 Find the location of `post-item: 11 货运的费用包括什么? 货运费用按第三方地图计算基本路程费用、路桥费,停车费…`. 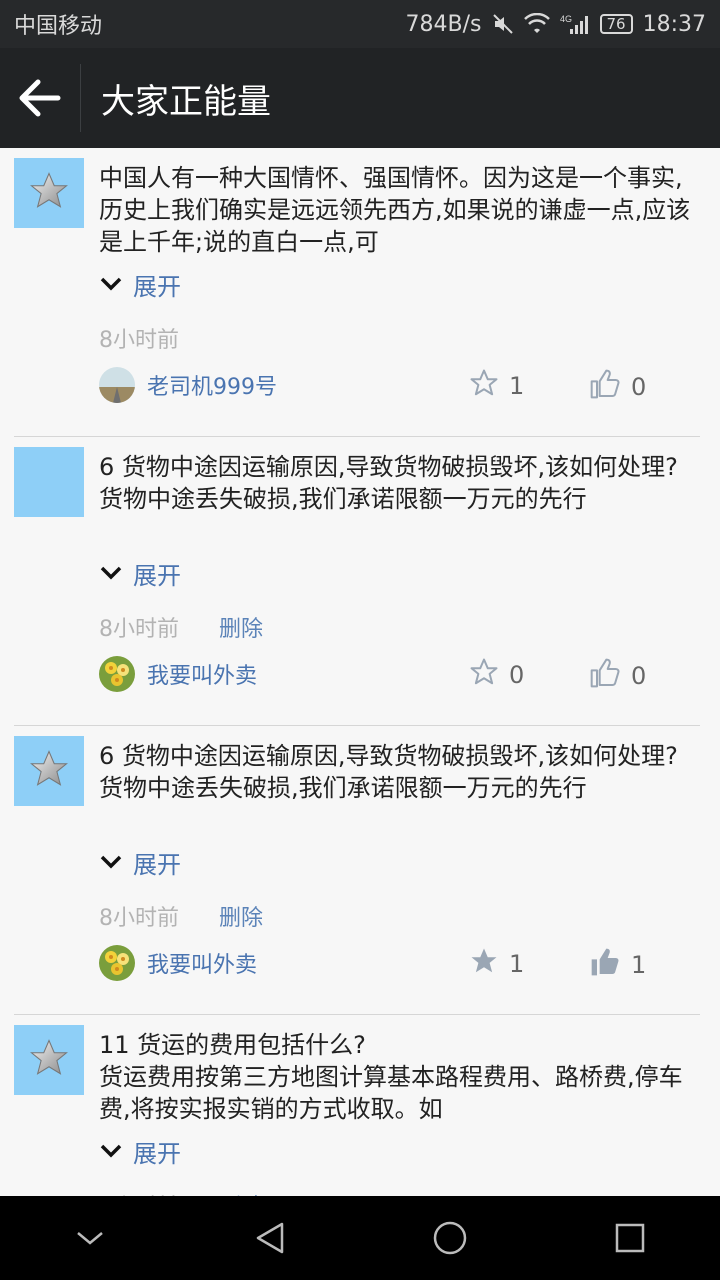

post-item: 11 货运的费用包括什么? 货运费用按第三方地图计算基本路程费用、路桥费,停车费… is located at coordinates (357, 1105).